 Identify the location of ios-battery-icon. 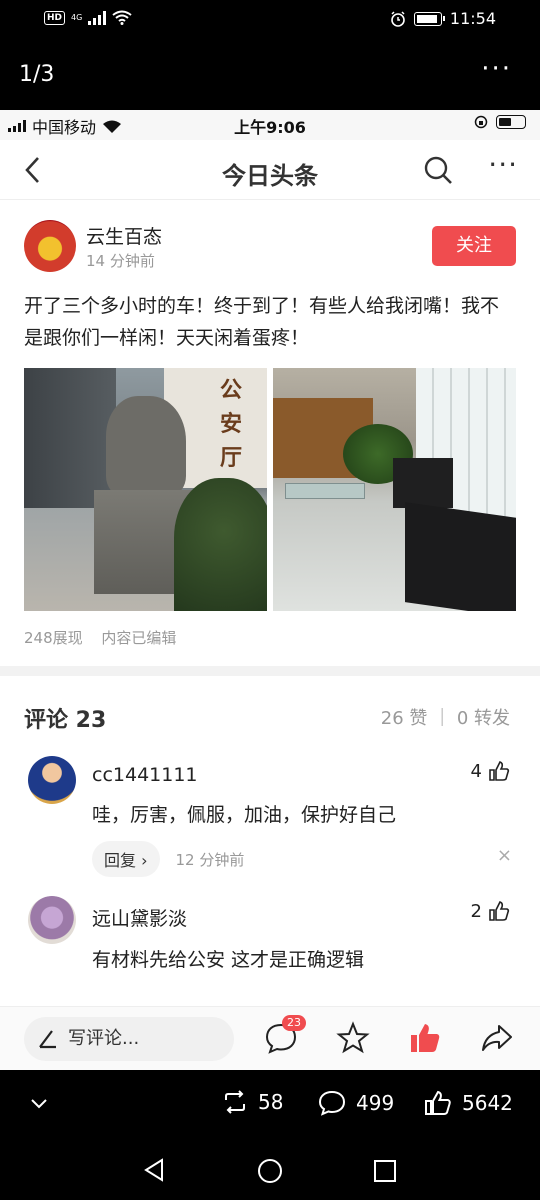
(511, 122).